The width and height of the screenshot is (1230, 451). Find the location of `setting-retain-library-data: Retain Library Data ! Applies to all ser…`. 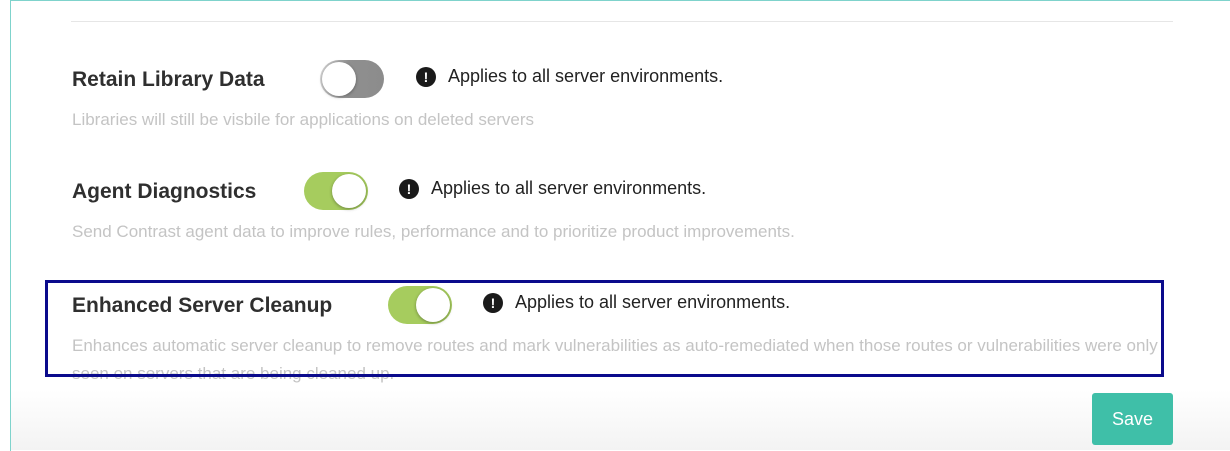

setting-retain-library-data: Retain Library Data ! Applies to all ser… is located at coordinates (627, 97).